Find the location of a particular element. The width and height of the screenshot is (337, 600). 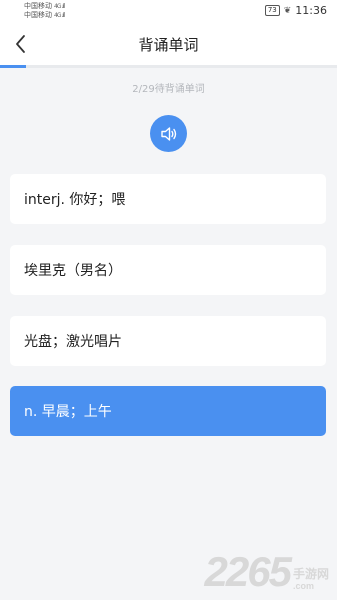

pronounce-button is located at coordinates (168, 133).